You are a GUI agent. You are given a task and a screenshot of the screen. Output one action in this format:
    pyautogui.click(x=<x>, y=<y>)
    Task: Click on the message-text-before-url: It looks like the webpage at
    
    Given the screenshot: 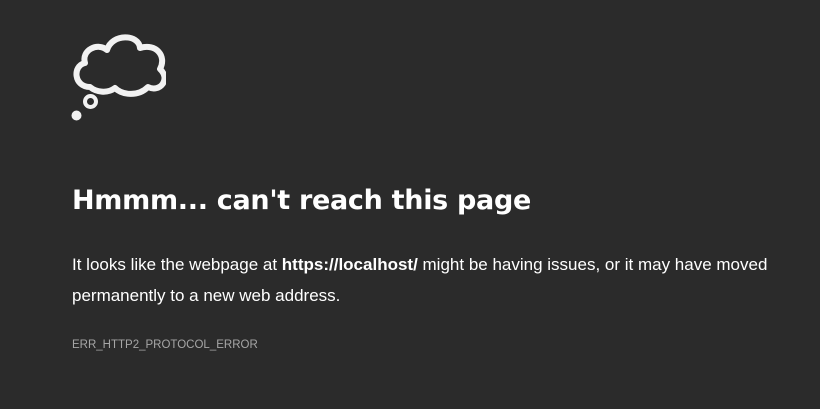 What is the action you would take?
    pyautogui.click(x=177, y=264)
    